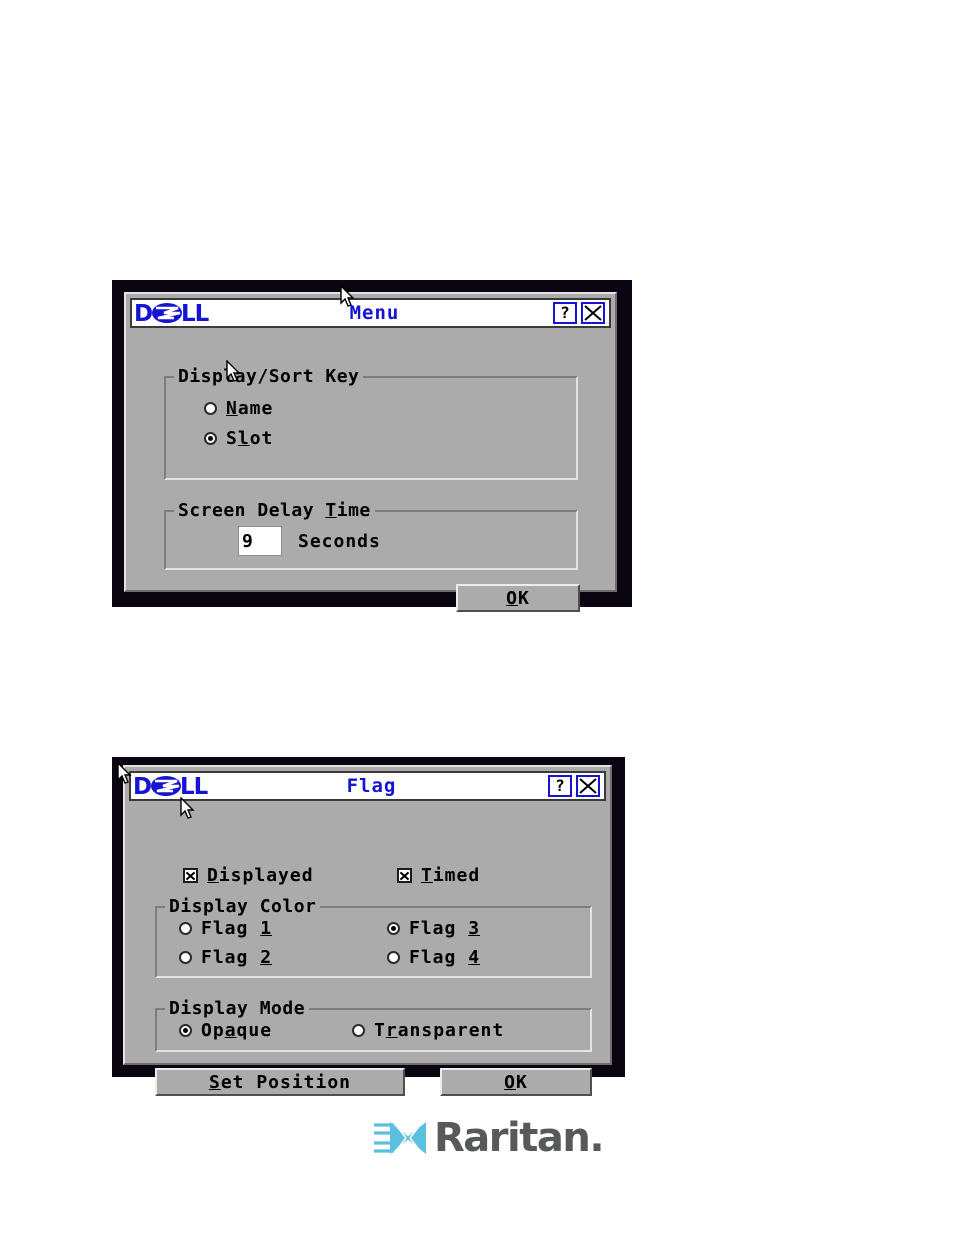  I want to click on radio-row-flag-3: Flag 3, so click(433, 928).